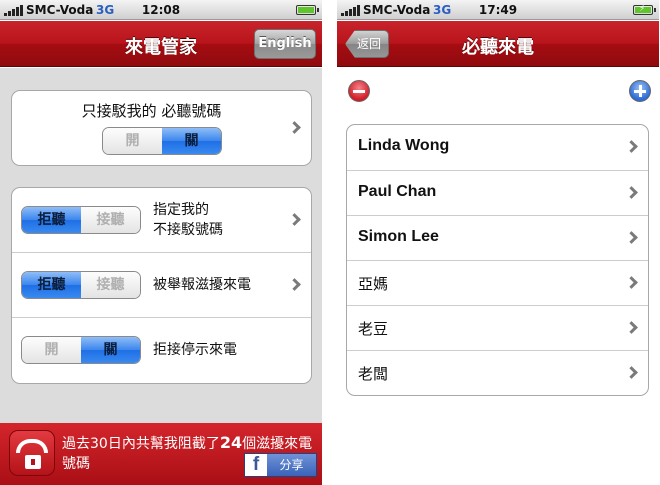 The image size is (660, 485). What do you see at coordinates (373, 374) in the screenshot?
I see `contact-name: 老闆` at bounding box center [373, 374].